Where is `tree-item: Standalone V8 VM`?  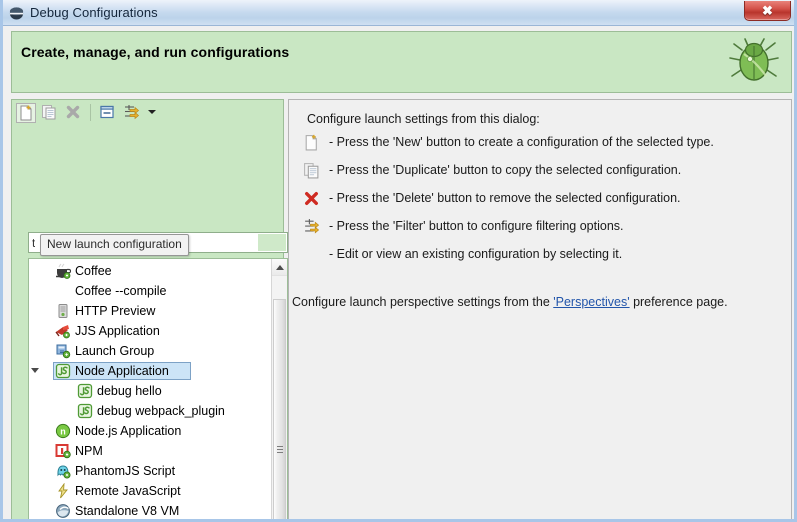 tree-item: Standalone V8 VM is located at coordinates (158, 510).